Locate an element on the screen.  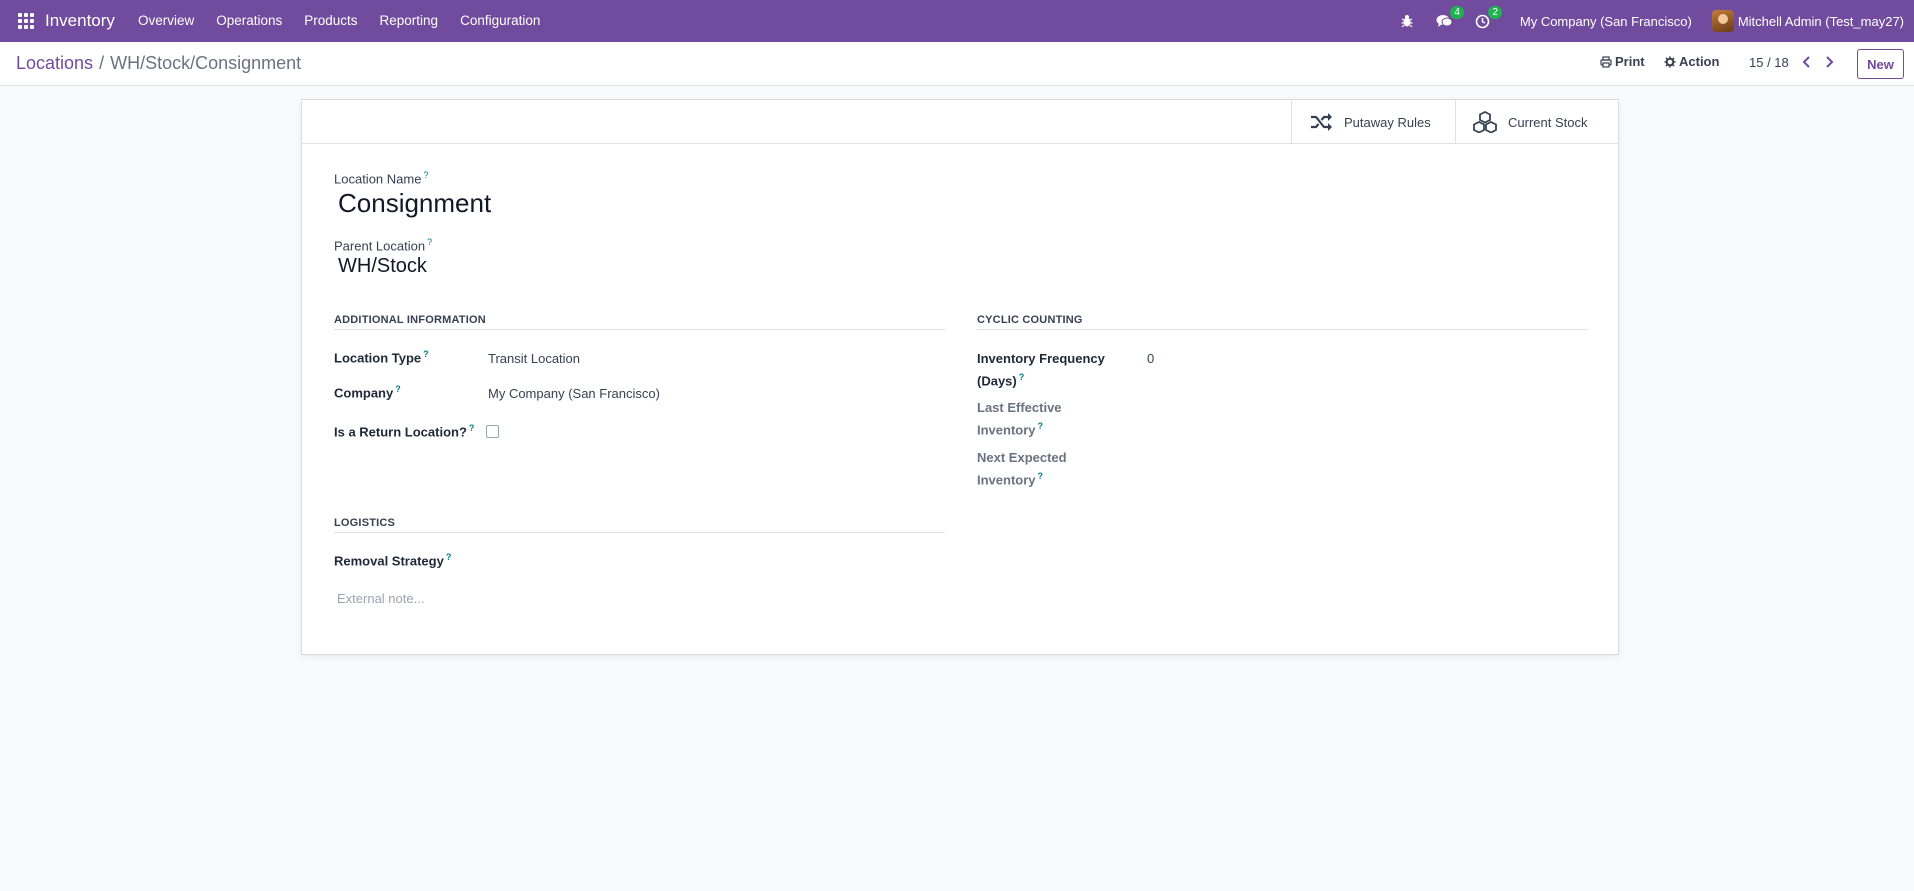
putaway-rules-button: Putaway Rules is located at coordinates (1373, 122).